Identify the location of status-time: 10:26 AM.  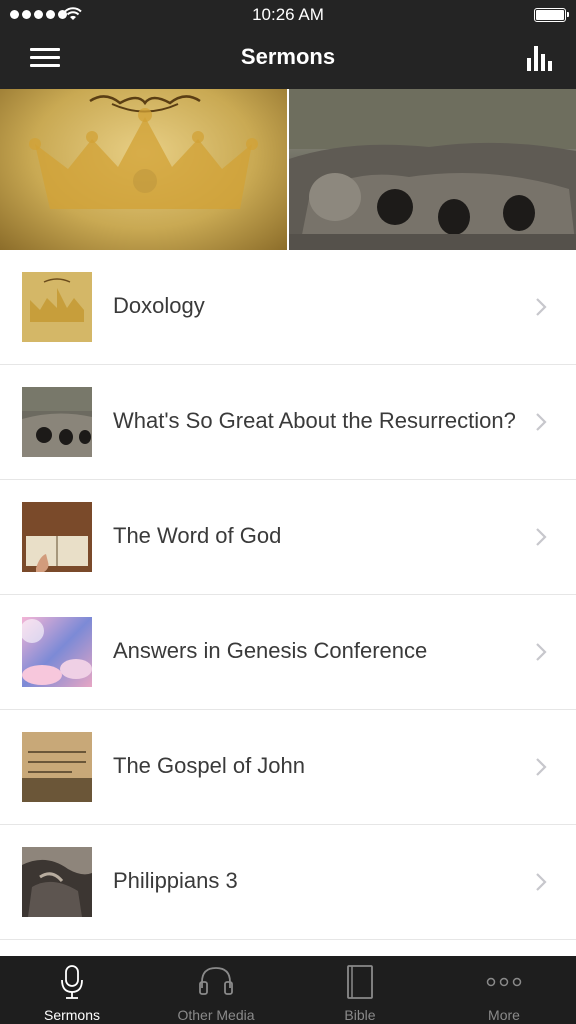
(288, 14).